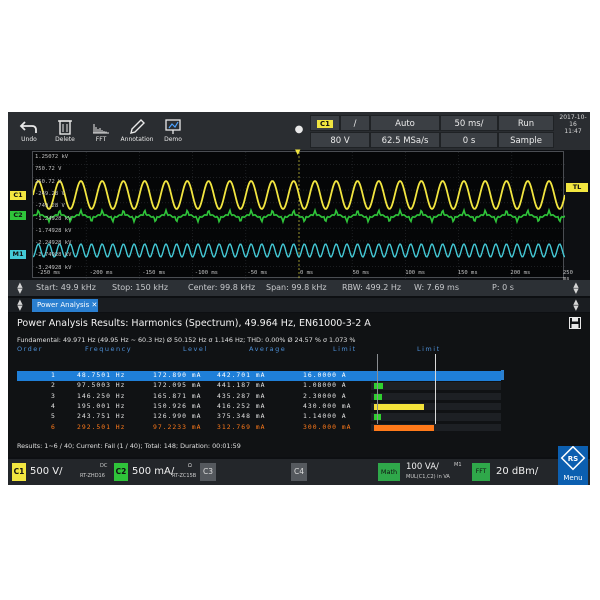 The width and height of the screenshot is (600, 600). What do you see at coordinates (50, 193) in the screenshot?
I see `y-tick-label: -249.28 V` at bounding box center [50, 193].